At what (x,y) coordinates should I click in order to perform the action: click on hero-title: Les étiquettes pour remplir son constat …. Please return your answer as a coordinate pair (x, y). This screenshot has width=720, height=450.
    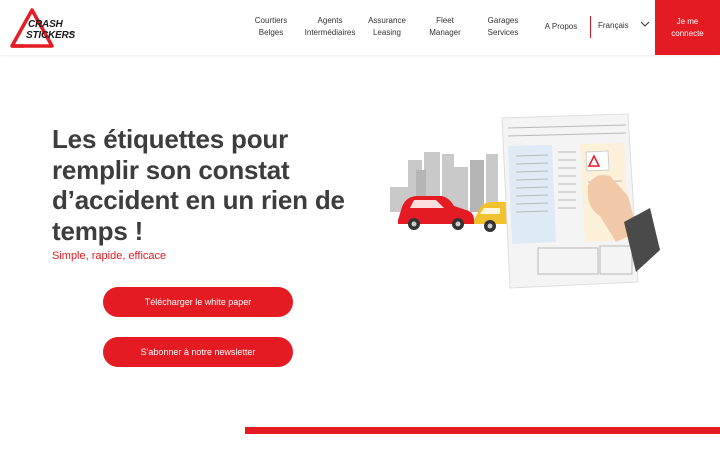
    Looking at the image, I should click on (198, 185).